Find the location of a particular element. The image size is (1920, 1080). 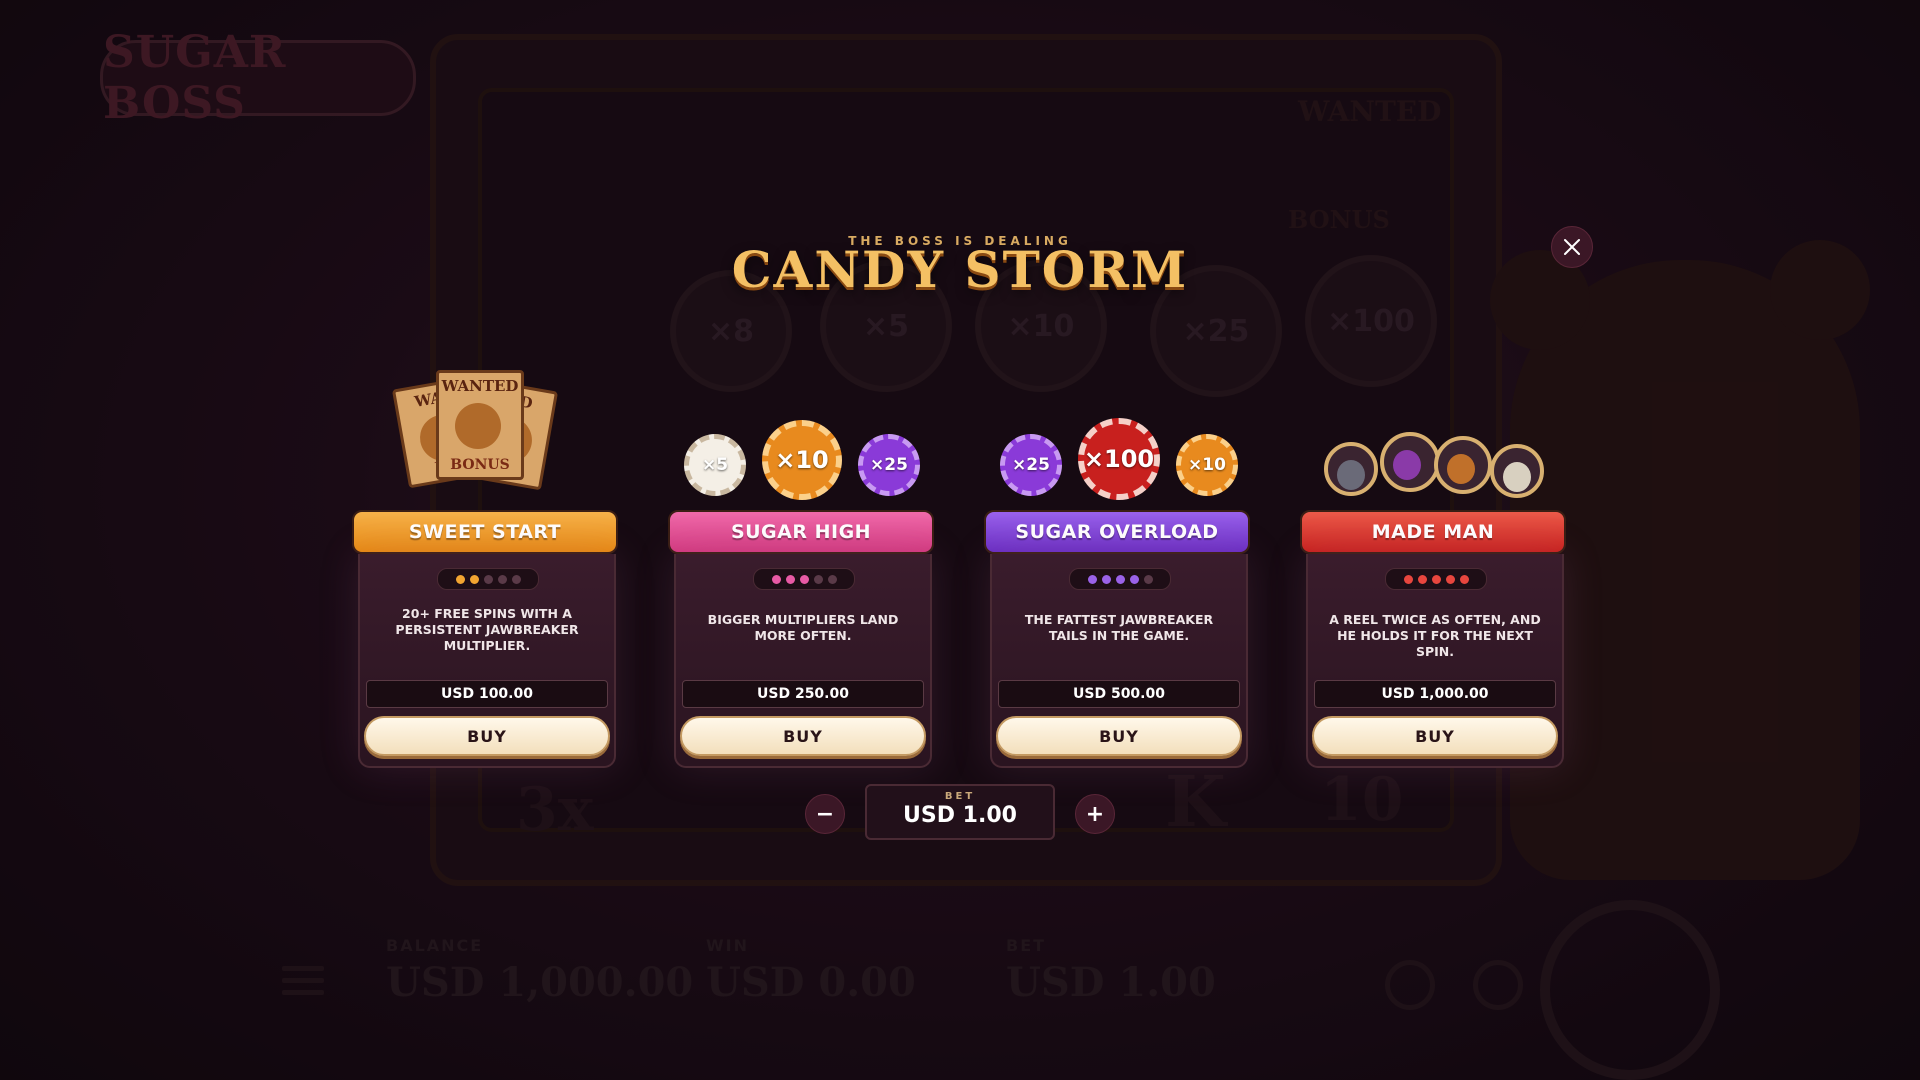

card-price: USD 100.00 is located at coordinates (487, 694).